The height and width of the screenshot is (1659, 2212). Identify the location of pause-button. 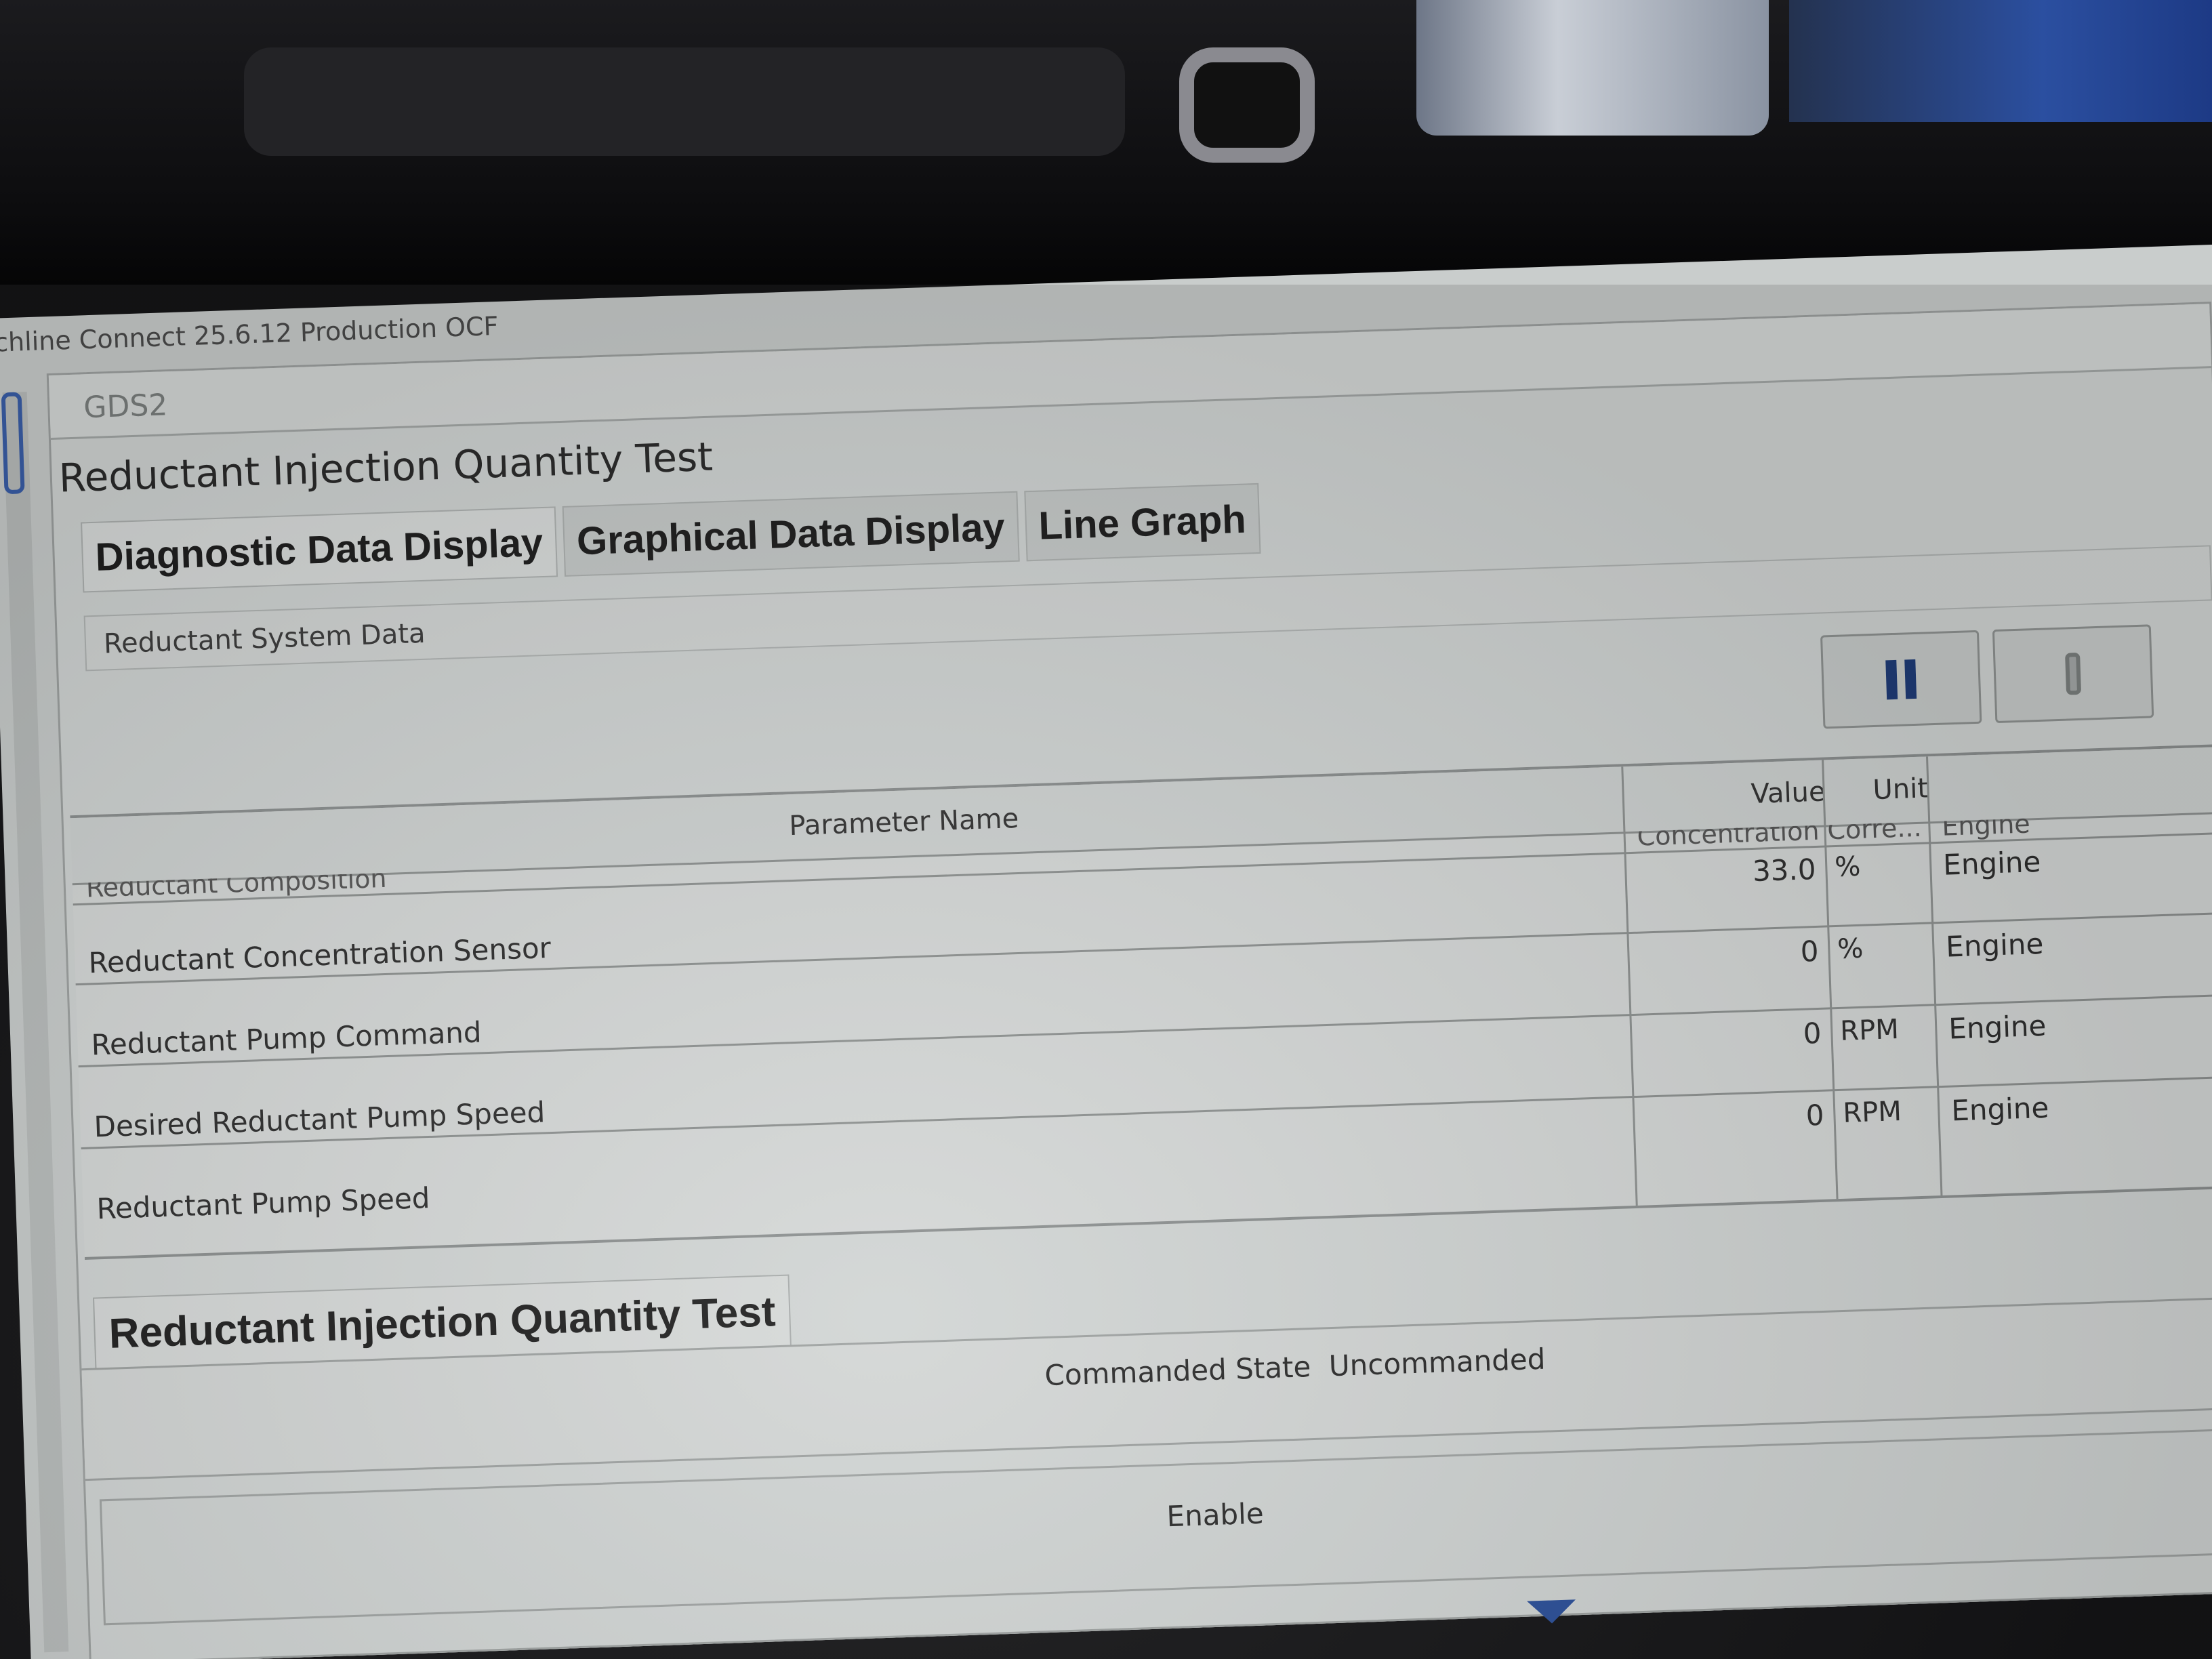
(1901, 680).